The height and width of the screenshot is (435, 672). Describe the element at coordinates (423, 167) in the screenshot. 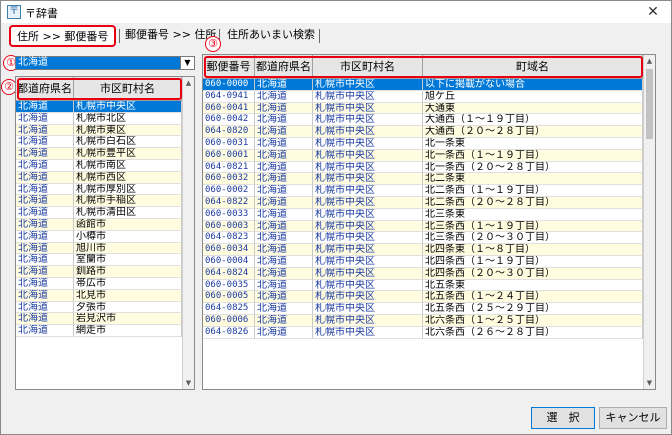

I see `list-row: 064-0821 北海道 札幌市中央区 北一条西（２０〜２８丁目）` at that location.